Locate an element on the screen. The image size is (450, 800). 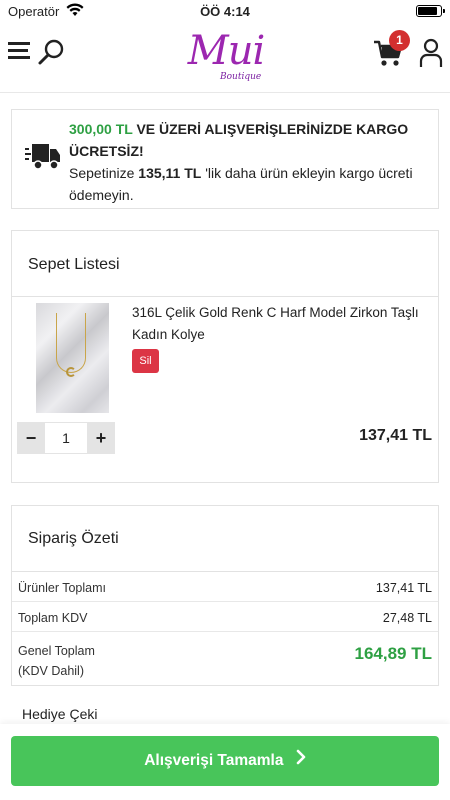
summary-row-grand-total: Genel Toplam (KDV Dahil) 164,89 TL is located at coordinates (225, 658).